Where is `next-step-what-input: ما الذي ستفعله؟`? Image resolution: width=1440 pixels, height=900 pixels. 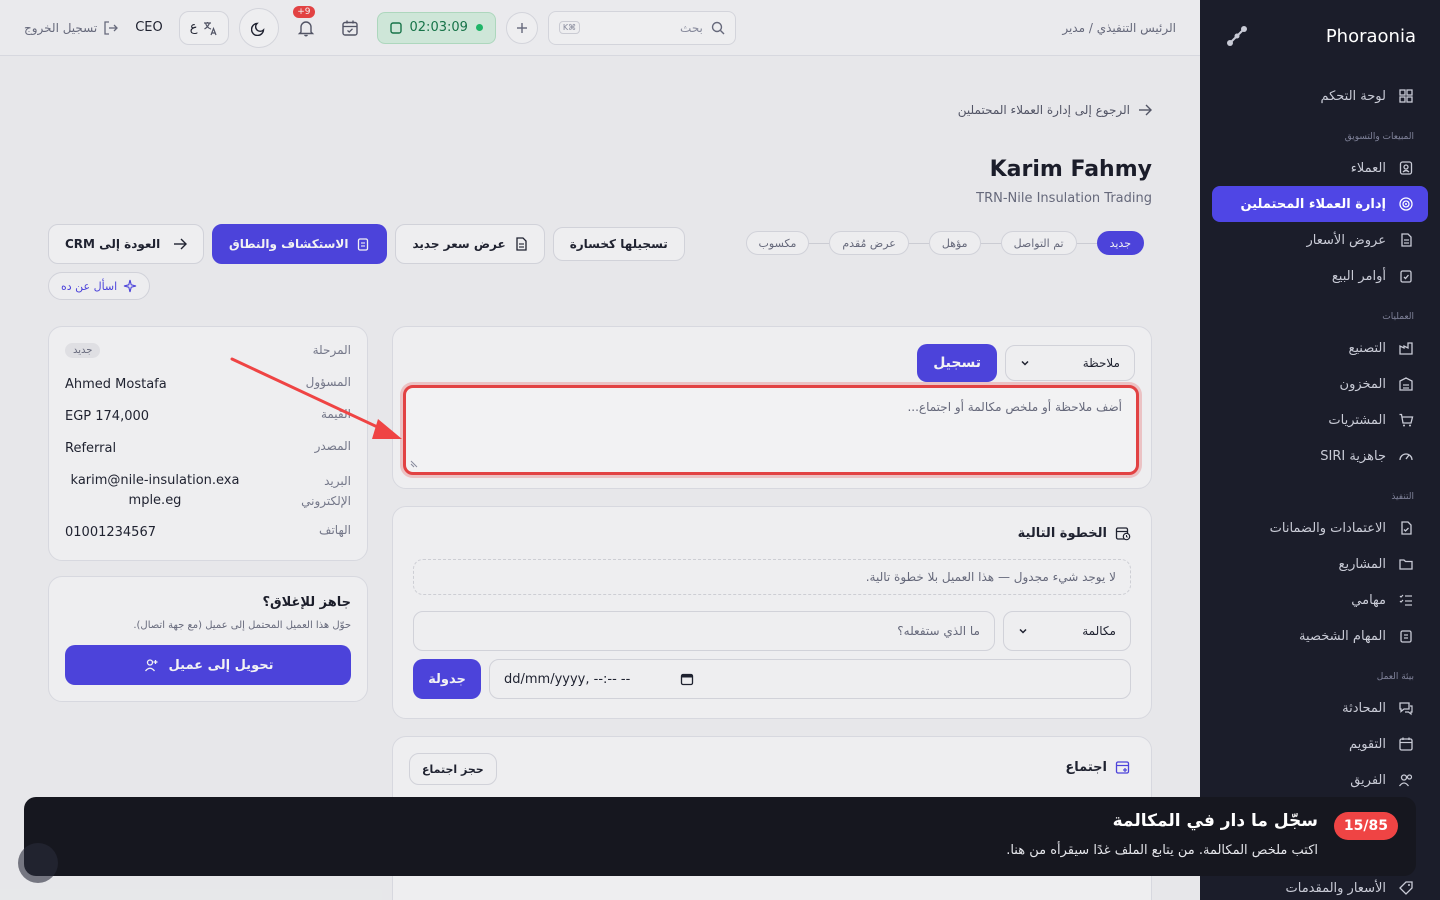 next-step-what-input: ما الذي ستفعله؟ is located at coordinates (704, 631).